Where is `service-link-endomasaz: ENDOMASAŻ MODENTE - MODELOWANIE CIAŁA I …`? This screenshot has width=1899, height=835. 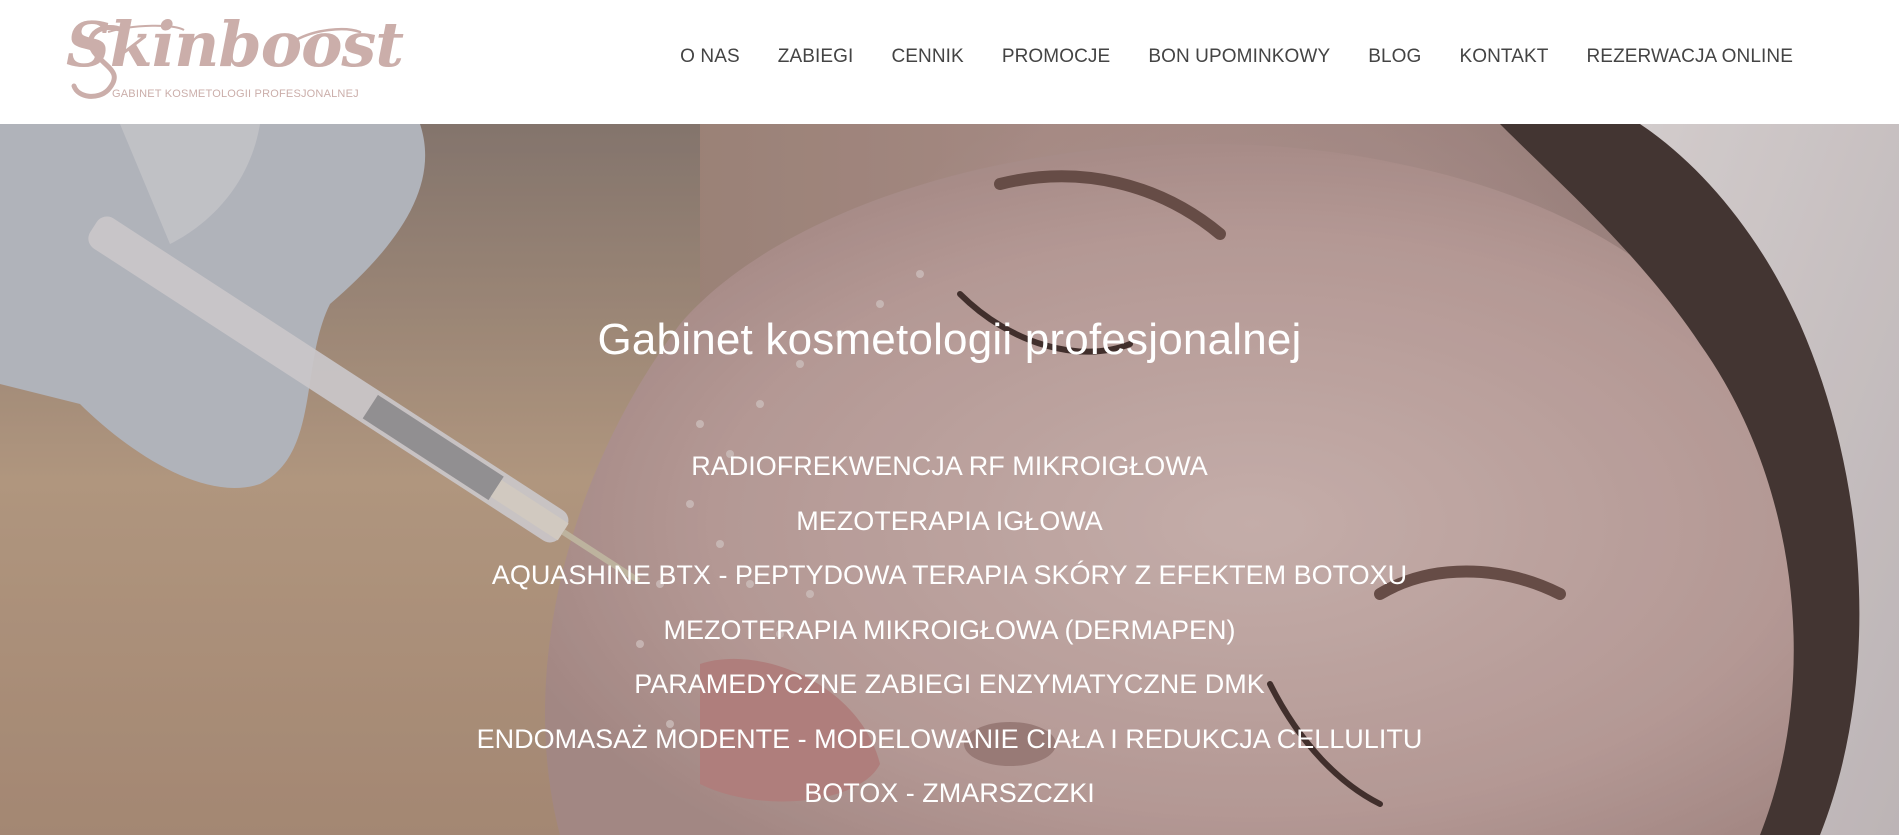
service-link-endomasaz: ENDOMASAŻ MODENTE - MODELOWANIE CIAŁA I … is located at coordinates (950, 739).